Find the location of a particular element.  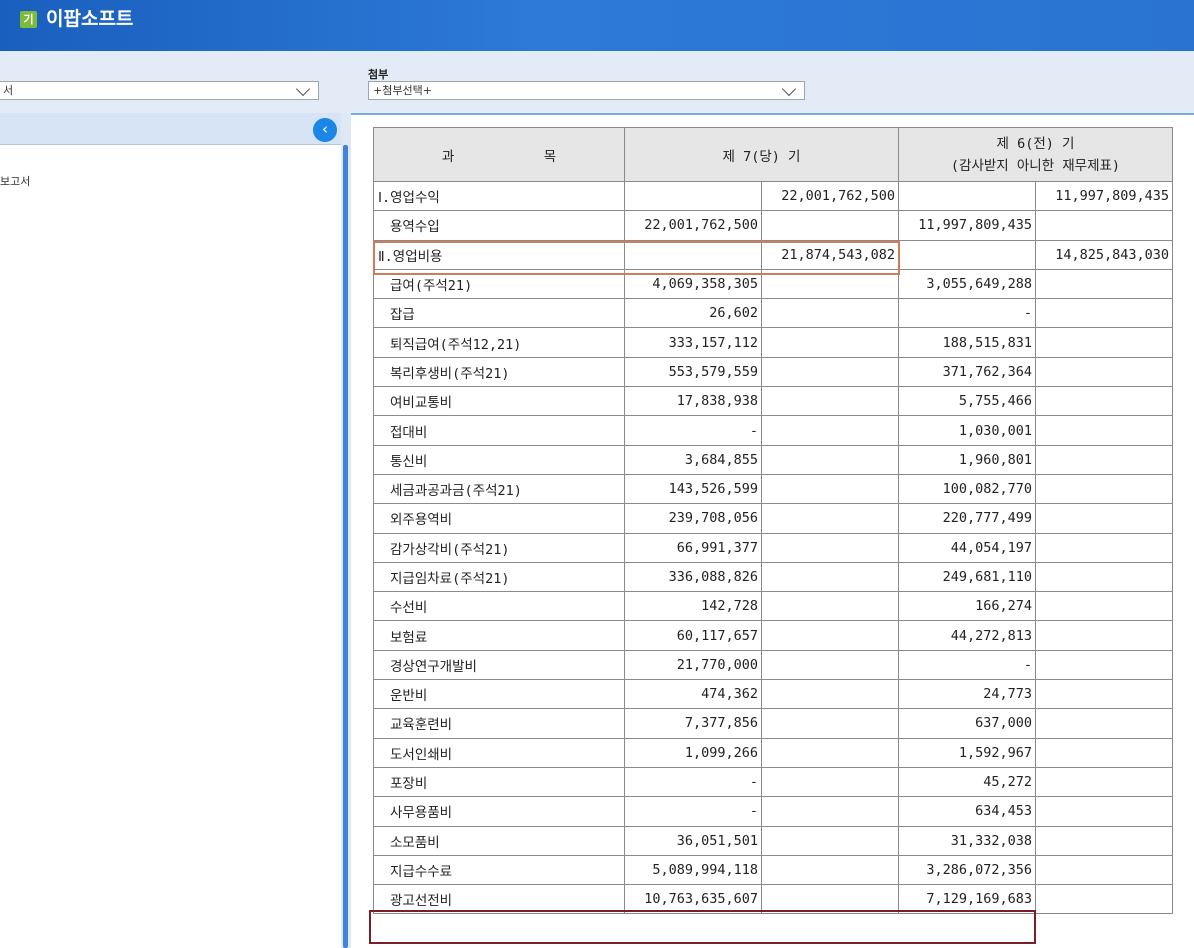

amount-cell: 553,579,559 is located at coordinates (693, 372).